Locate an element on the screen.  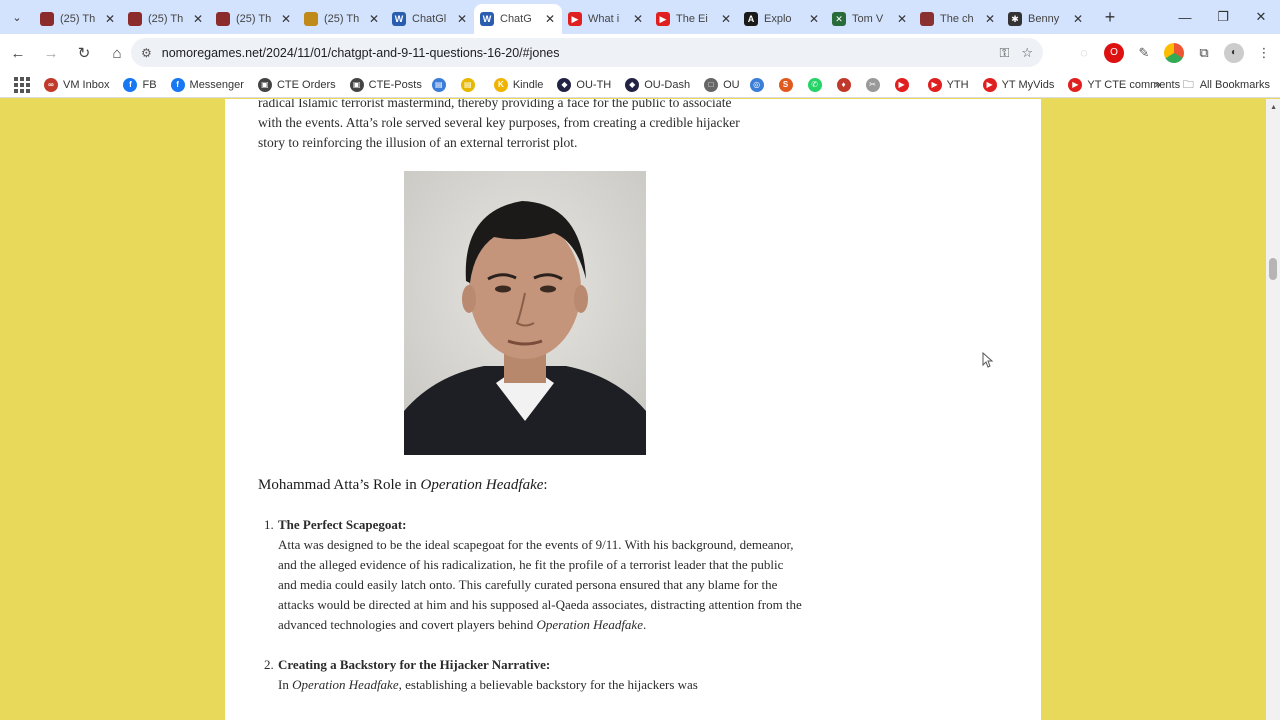
site-info-icon: ⚙ is located at coordinates (146, 53).